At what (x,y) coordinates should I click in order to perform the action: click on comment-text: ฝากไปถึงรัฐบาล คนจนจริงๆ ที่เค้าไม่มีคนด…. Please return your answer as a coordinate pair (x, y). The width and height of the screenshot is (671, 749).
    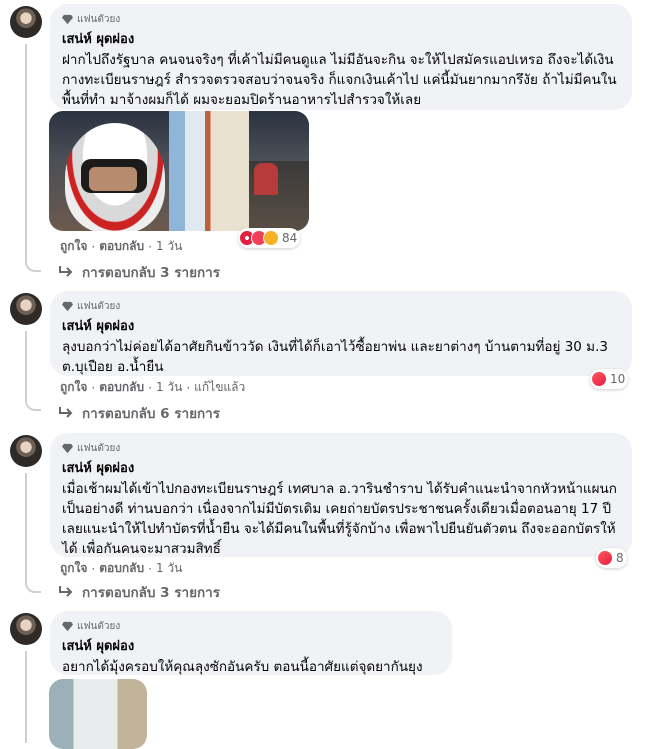
    Looking at the image, I should click on (339, 80).